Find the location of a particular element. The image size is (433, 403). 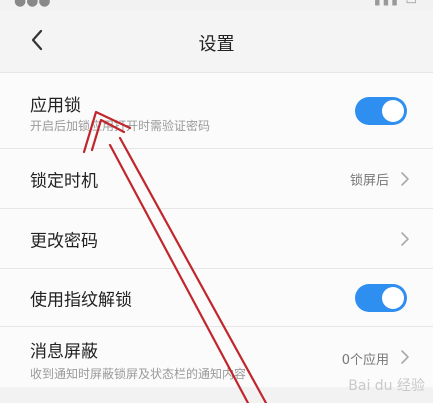

setting-label: 锁定时机 is located at coordinates (64, 181).